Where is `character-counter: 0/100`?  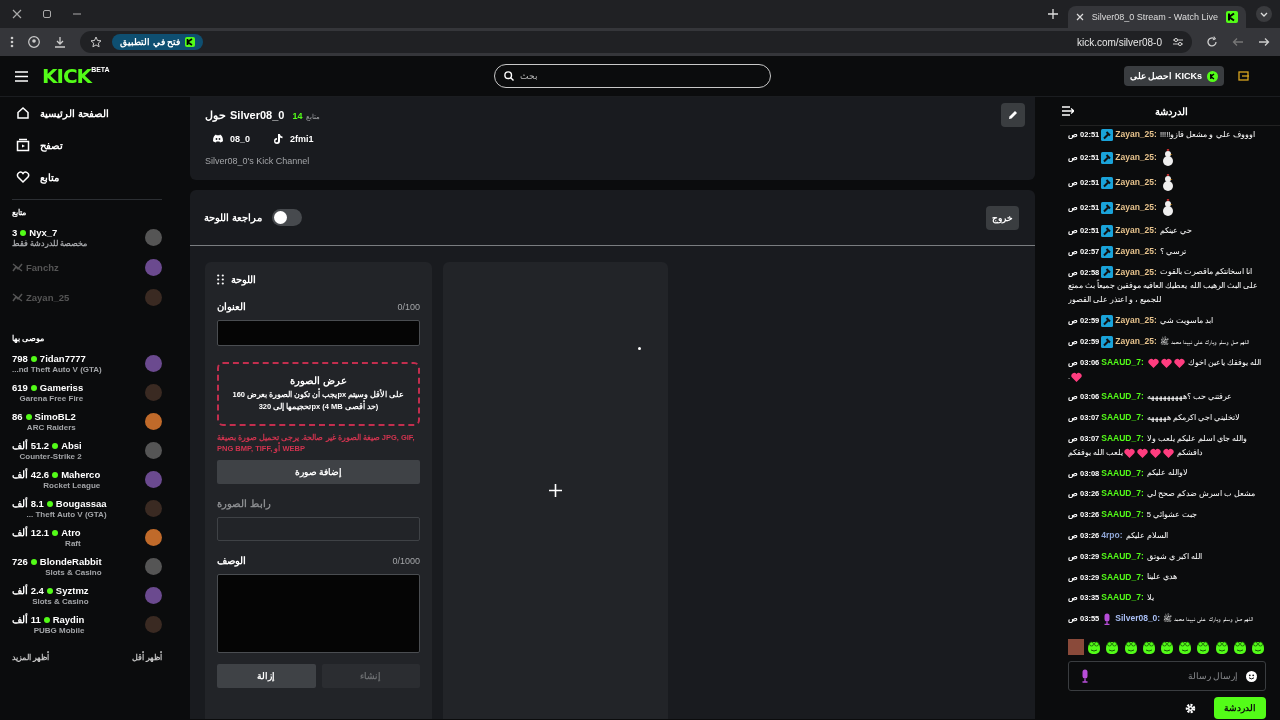
character-counter: 0/100 is located at coordinates (408, 306).